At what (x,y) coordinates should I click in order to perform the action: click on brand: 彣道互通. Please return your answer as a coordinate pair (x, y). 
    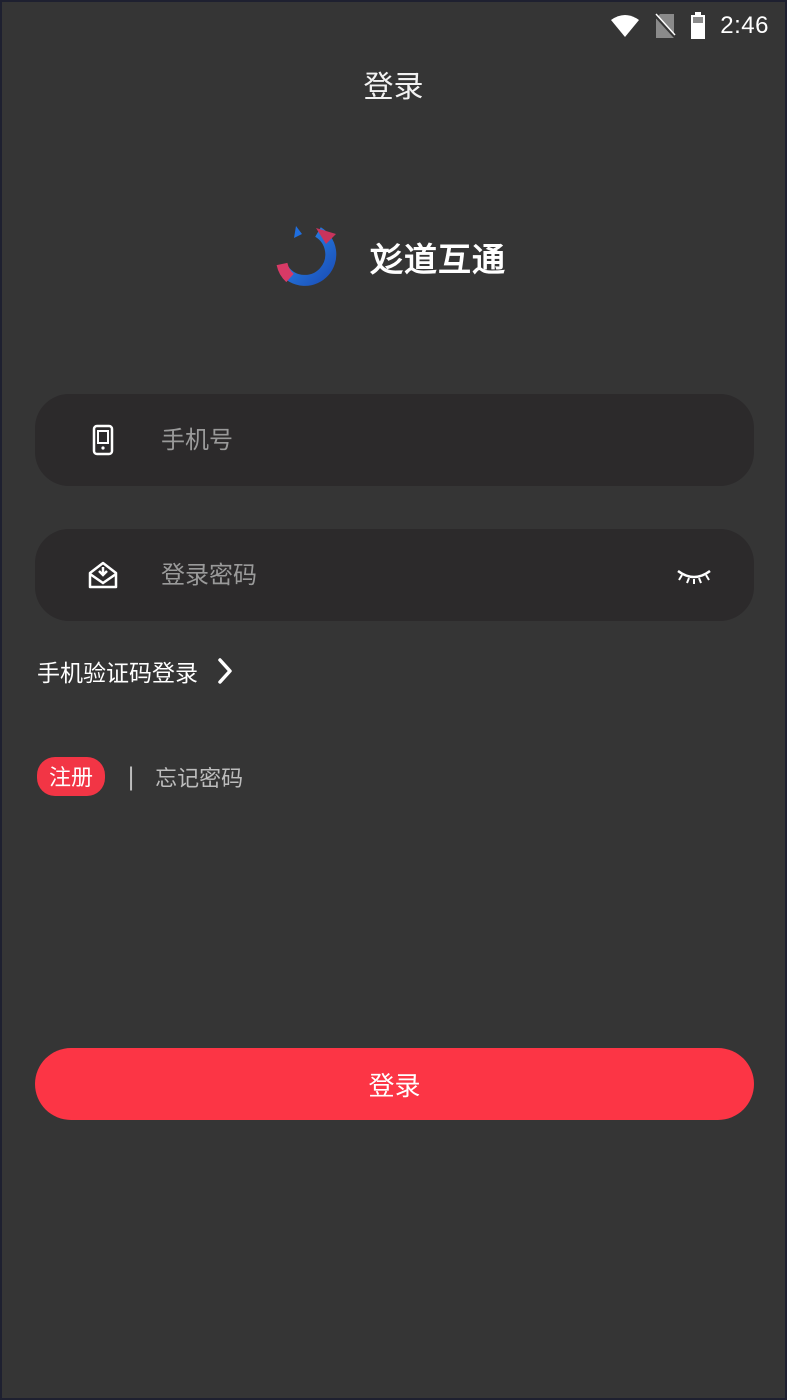
    Looking at the image, I should click on (391, 257).